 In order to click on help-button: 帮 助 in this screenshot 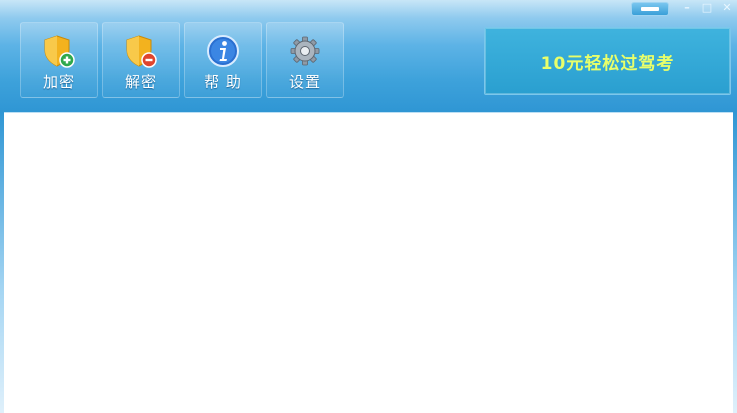, I will do `click(223, 60)`.